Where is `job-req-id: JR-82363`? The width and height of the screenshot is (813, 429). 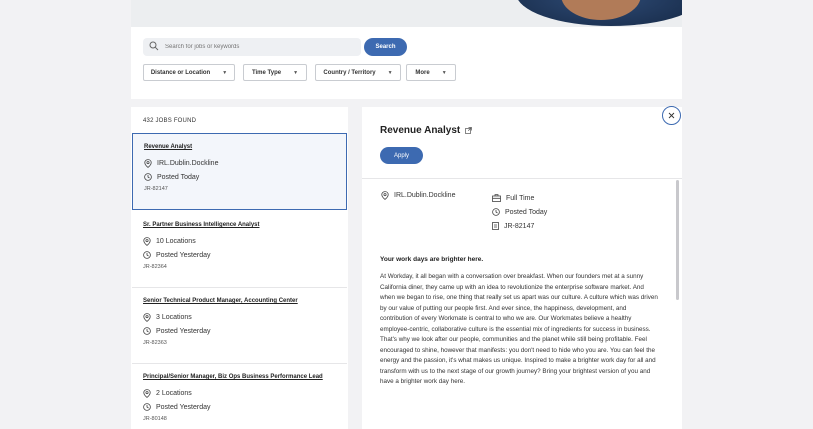
job-req-id: JR-82363 is located at coordinates (155, 343).